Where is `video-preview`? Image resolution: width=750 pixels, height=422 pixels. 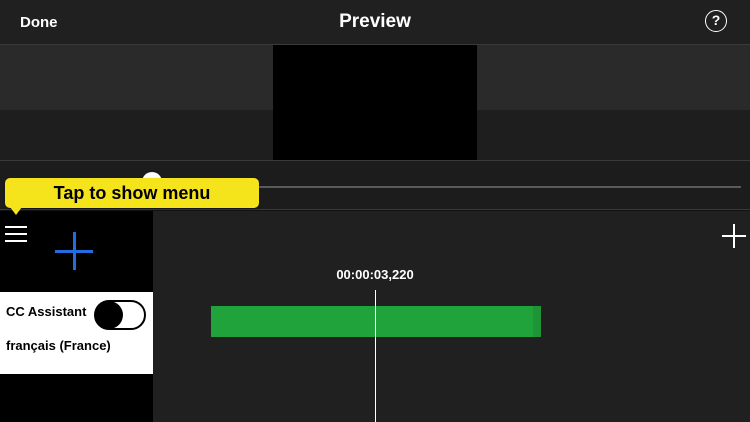 video-preview is located at coordinates (375, 102).